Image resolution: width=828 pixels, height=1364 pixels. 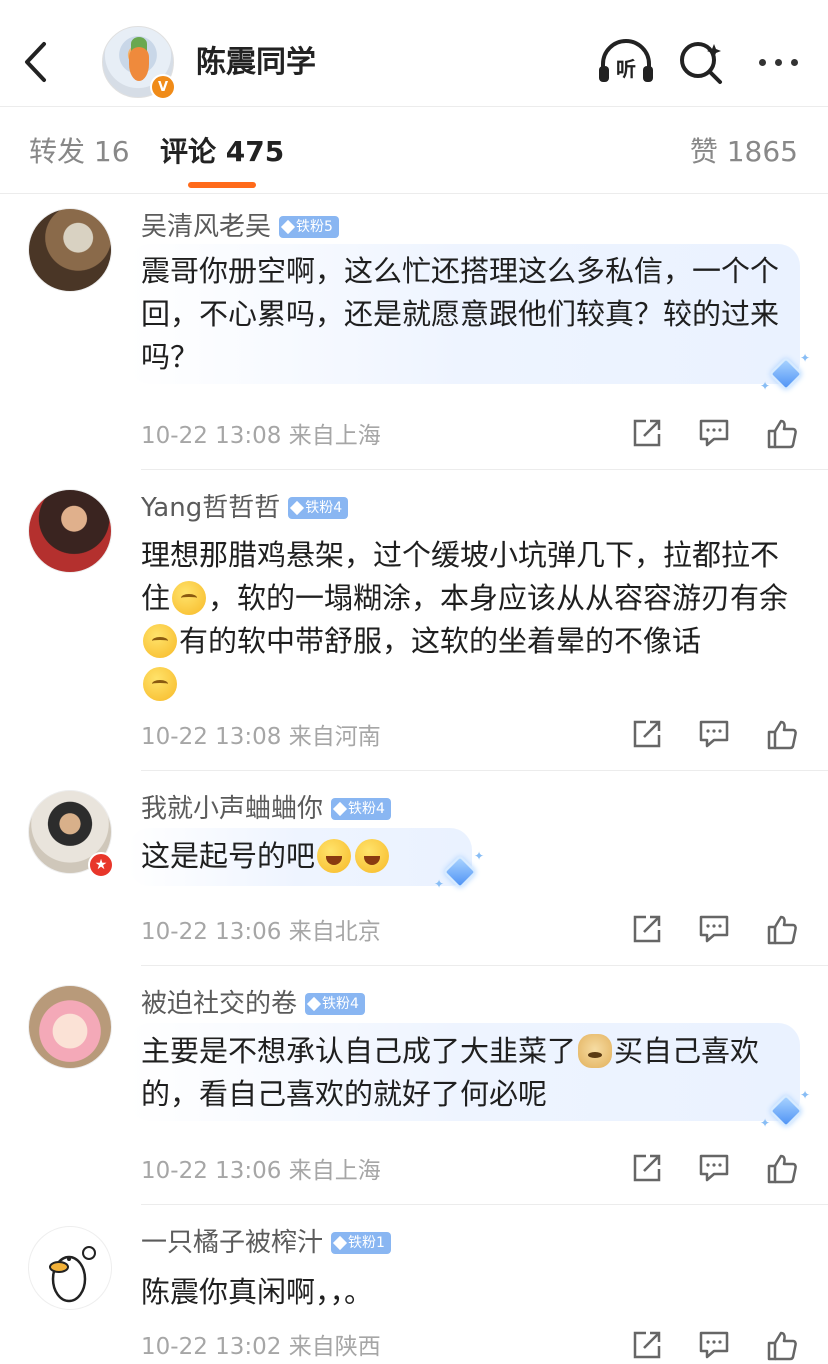 I want to click on comment-meta: 10-22 13:08 来自上海, so click(x=261, y=436).